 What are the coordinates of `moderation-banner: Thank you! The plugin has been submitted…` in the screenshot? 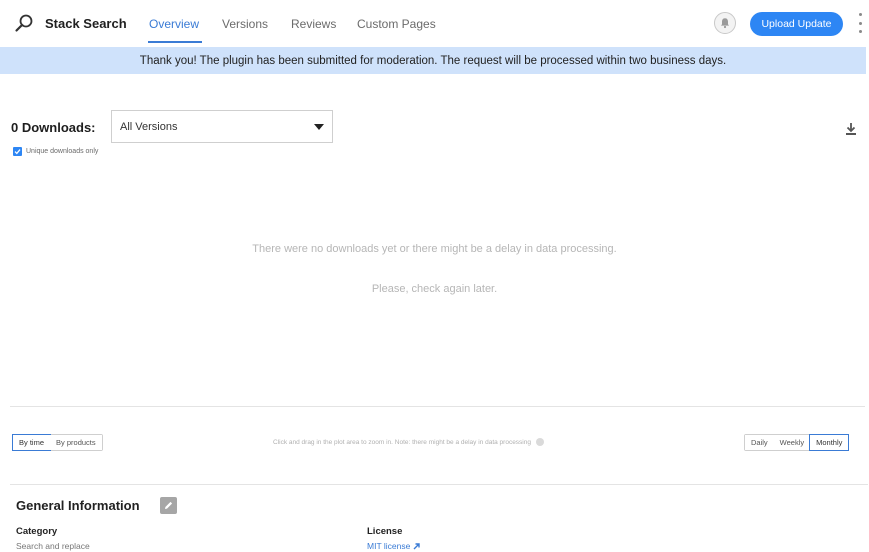 It's located at (433, 60).